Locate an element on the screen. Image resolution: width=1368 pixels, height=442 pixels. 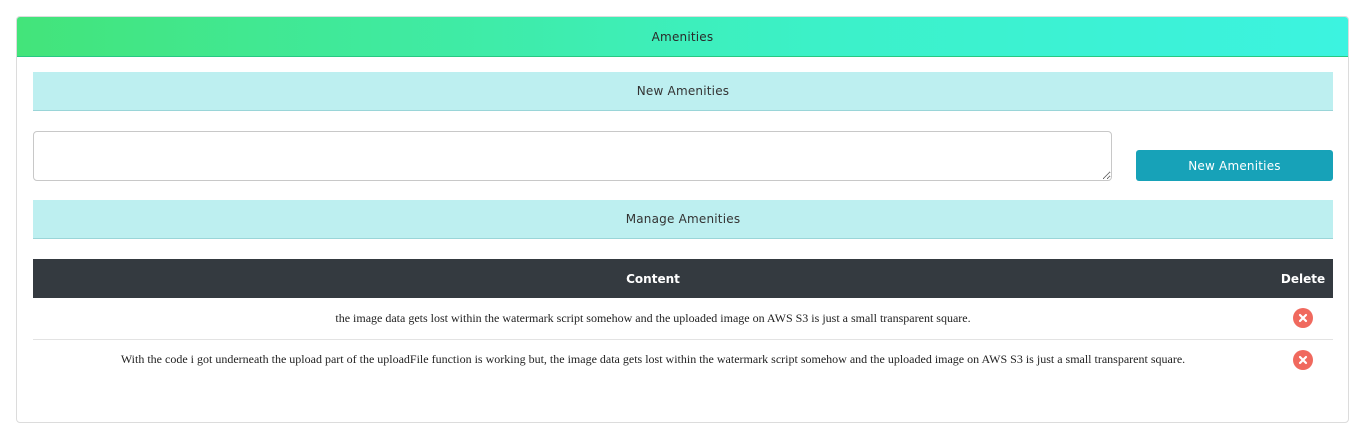
table-header-row: Content Delete is located at coordinates (683, 278).